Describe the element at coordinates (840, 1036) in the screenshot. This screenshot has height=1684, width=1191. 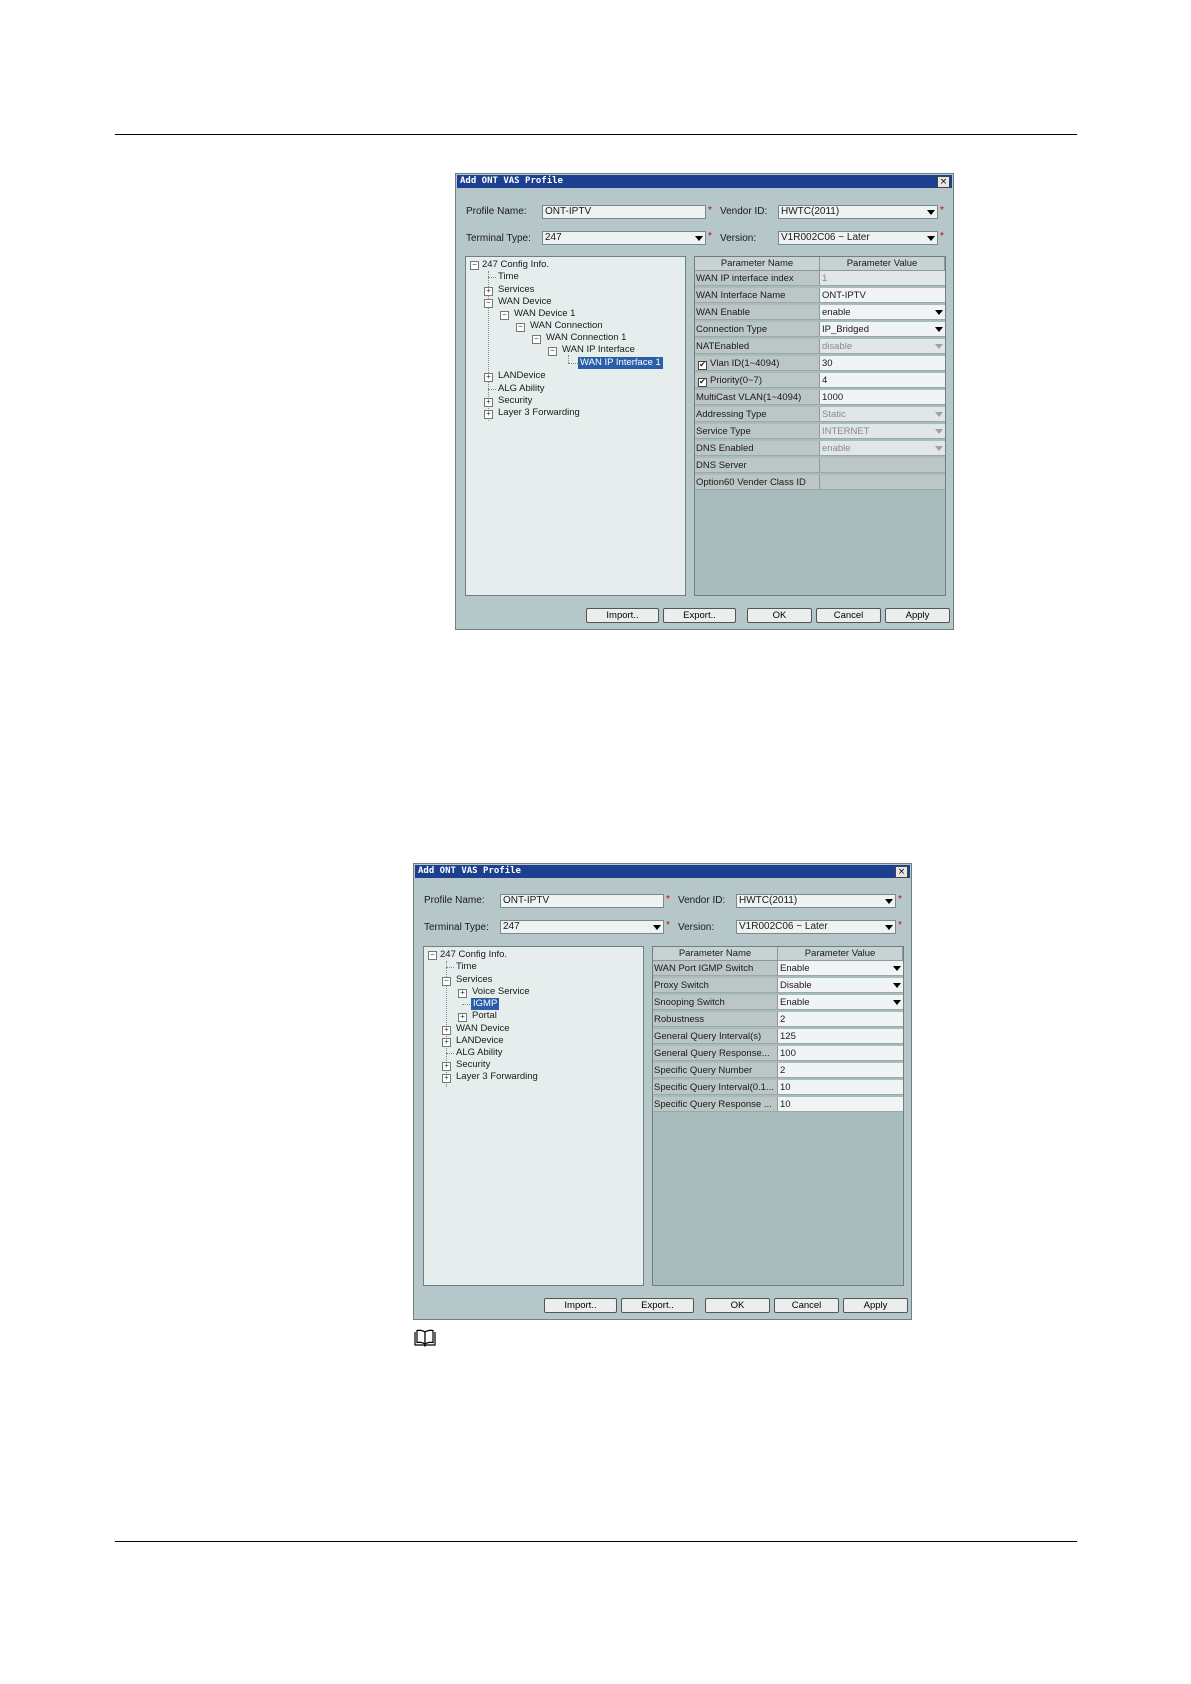
I see `param-value: 125` at that location.